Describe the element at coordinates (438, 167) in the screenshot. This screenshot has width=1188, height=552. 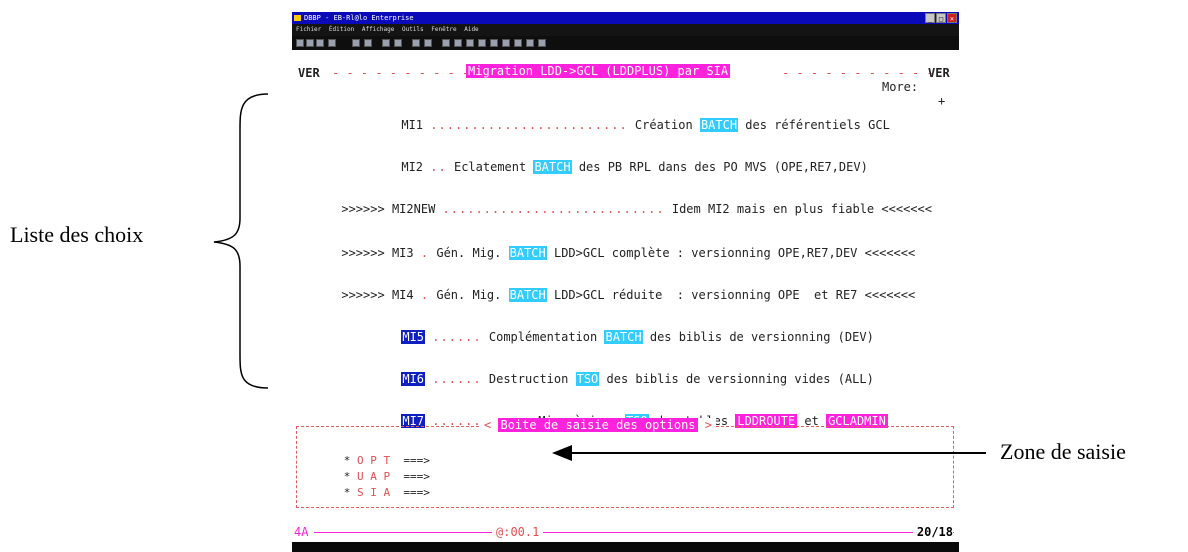
I see `option-dots: ..` at that location.